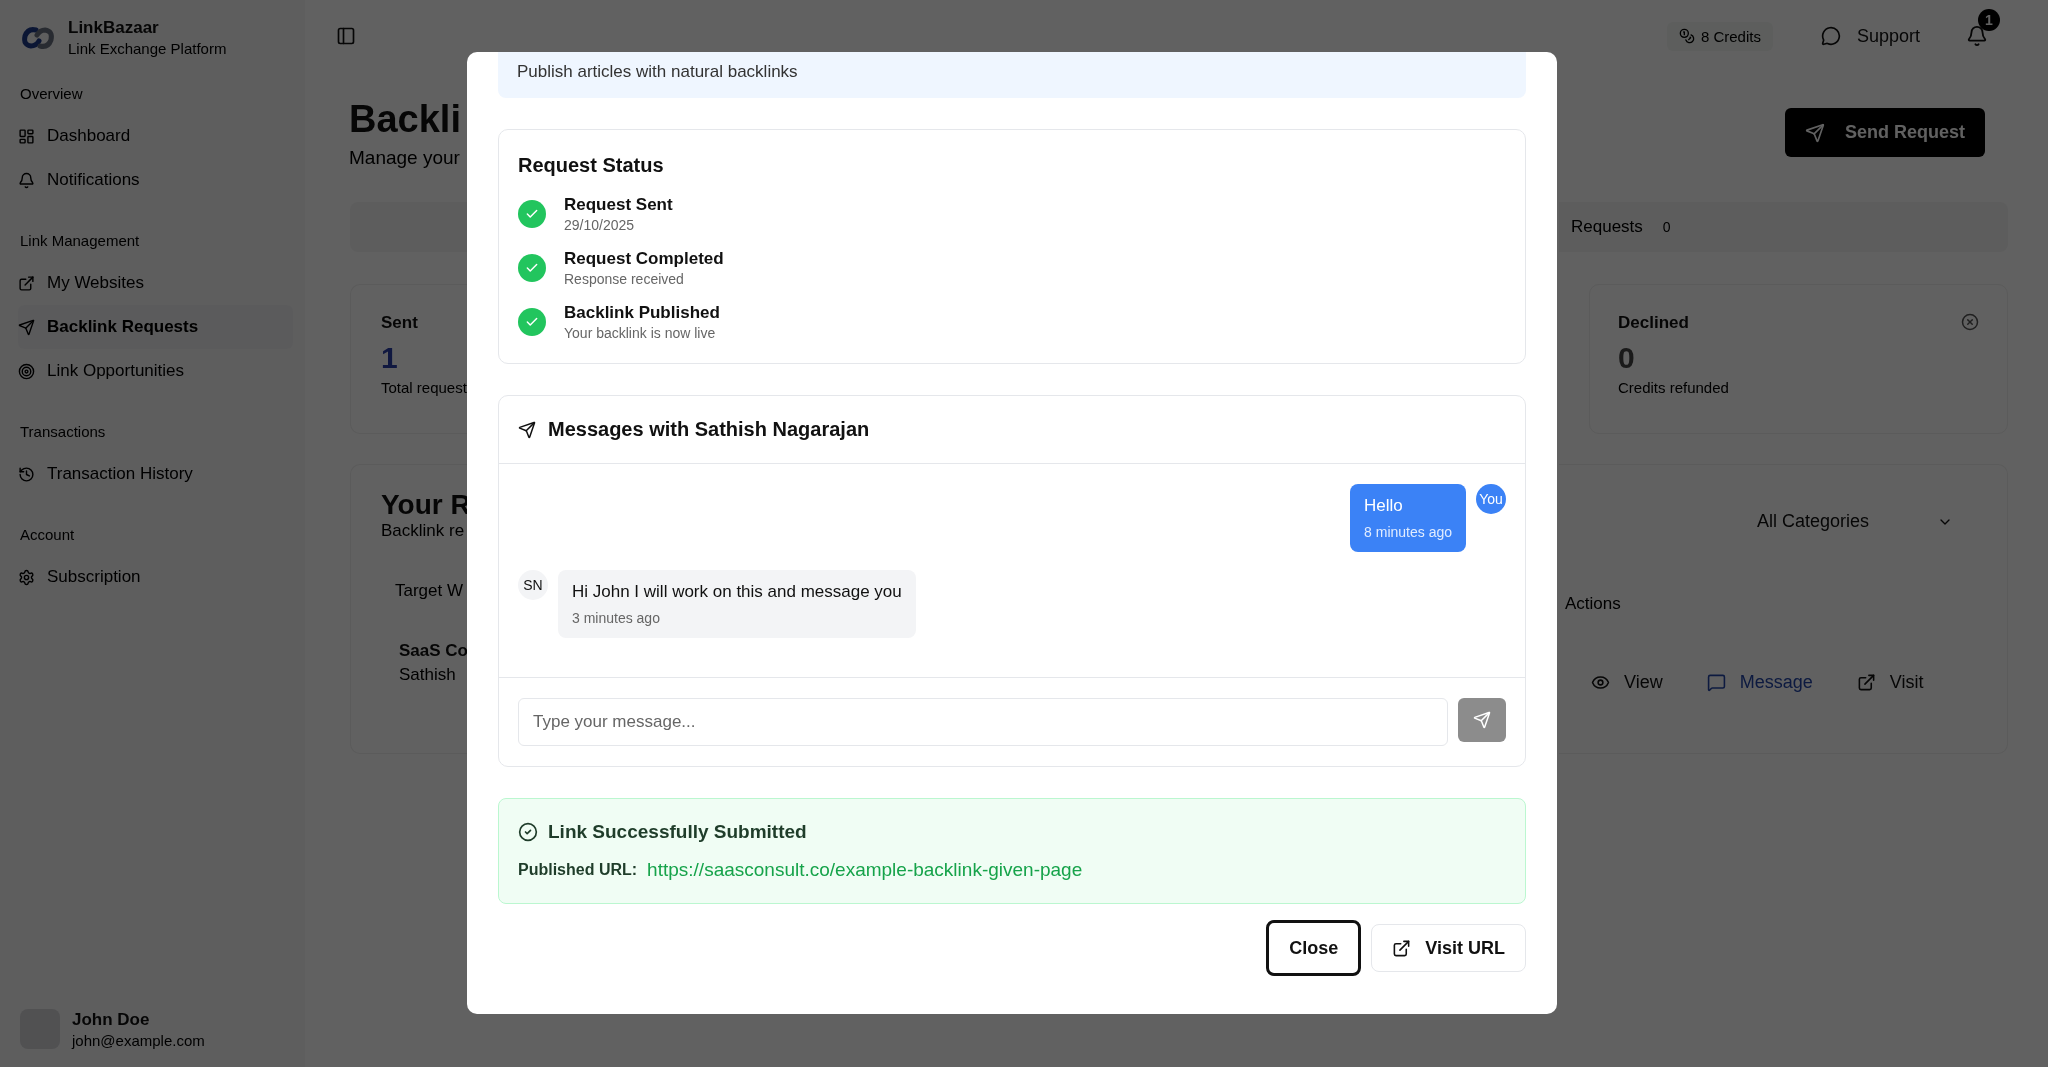 Image resolution: width=2048 pixels, height=1067 pixels. I want to click on chat-bubble-icon, so click(1830, 36).